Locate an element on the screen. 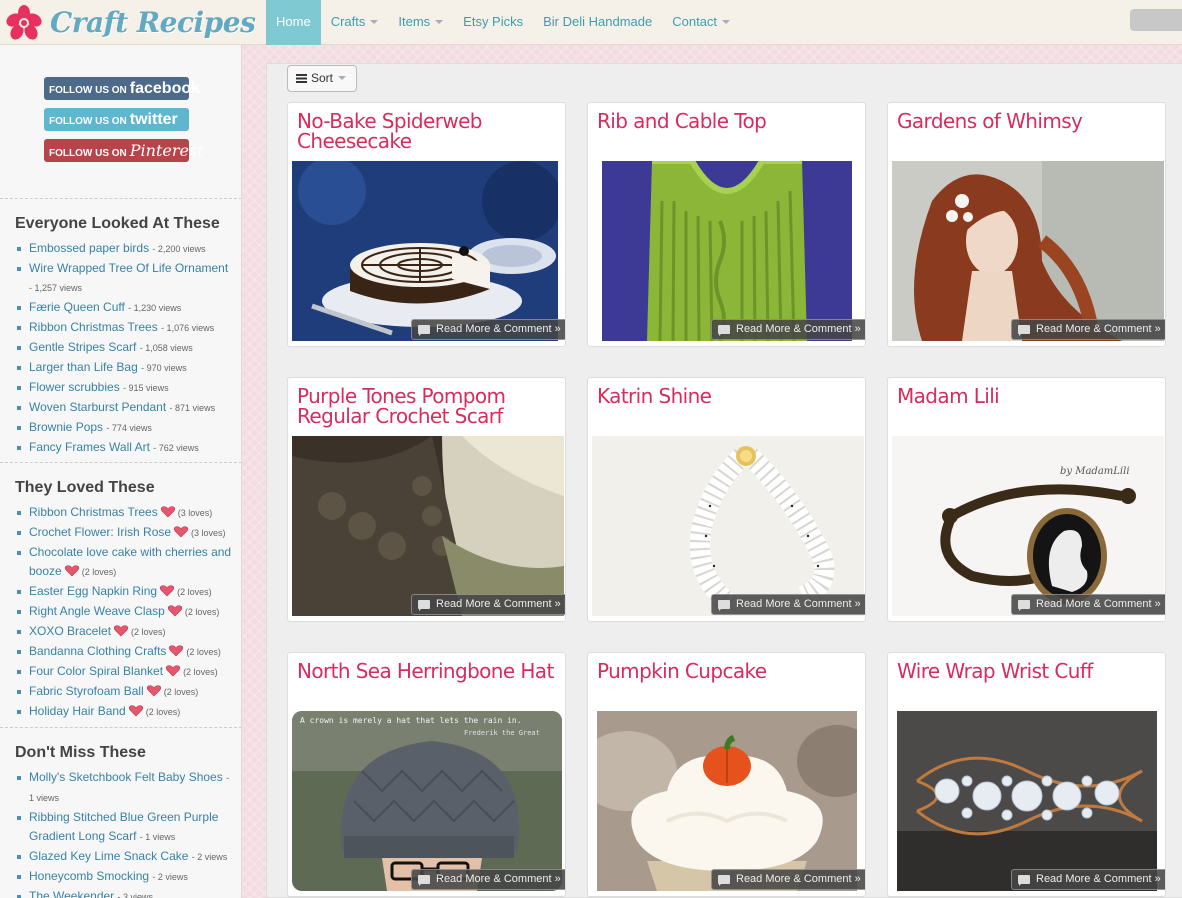  list-item-link: Right Angle Weave Clasp is located at coordinates (97, 611).